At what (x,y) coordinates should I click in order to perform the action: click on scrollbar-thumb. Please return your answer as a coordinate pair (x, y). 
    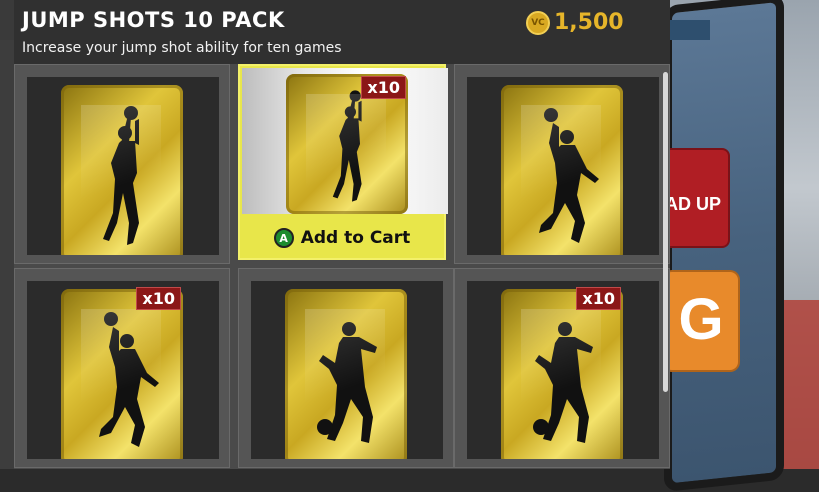
    Looking at the image, I should click on (665, 232).